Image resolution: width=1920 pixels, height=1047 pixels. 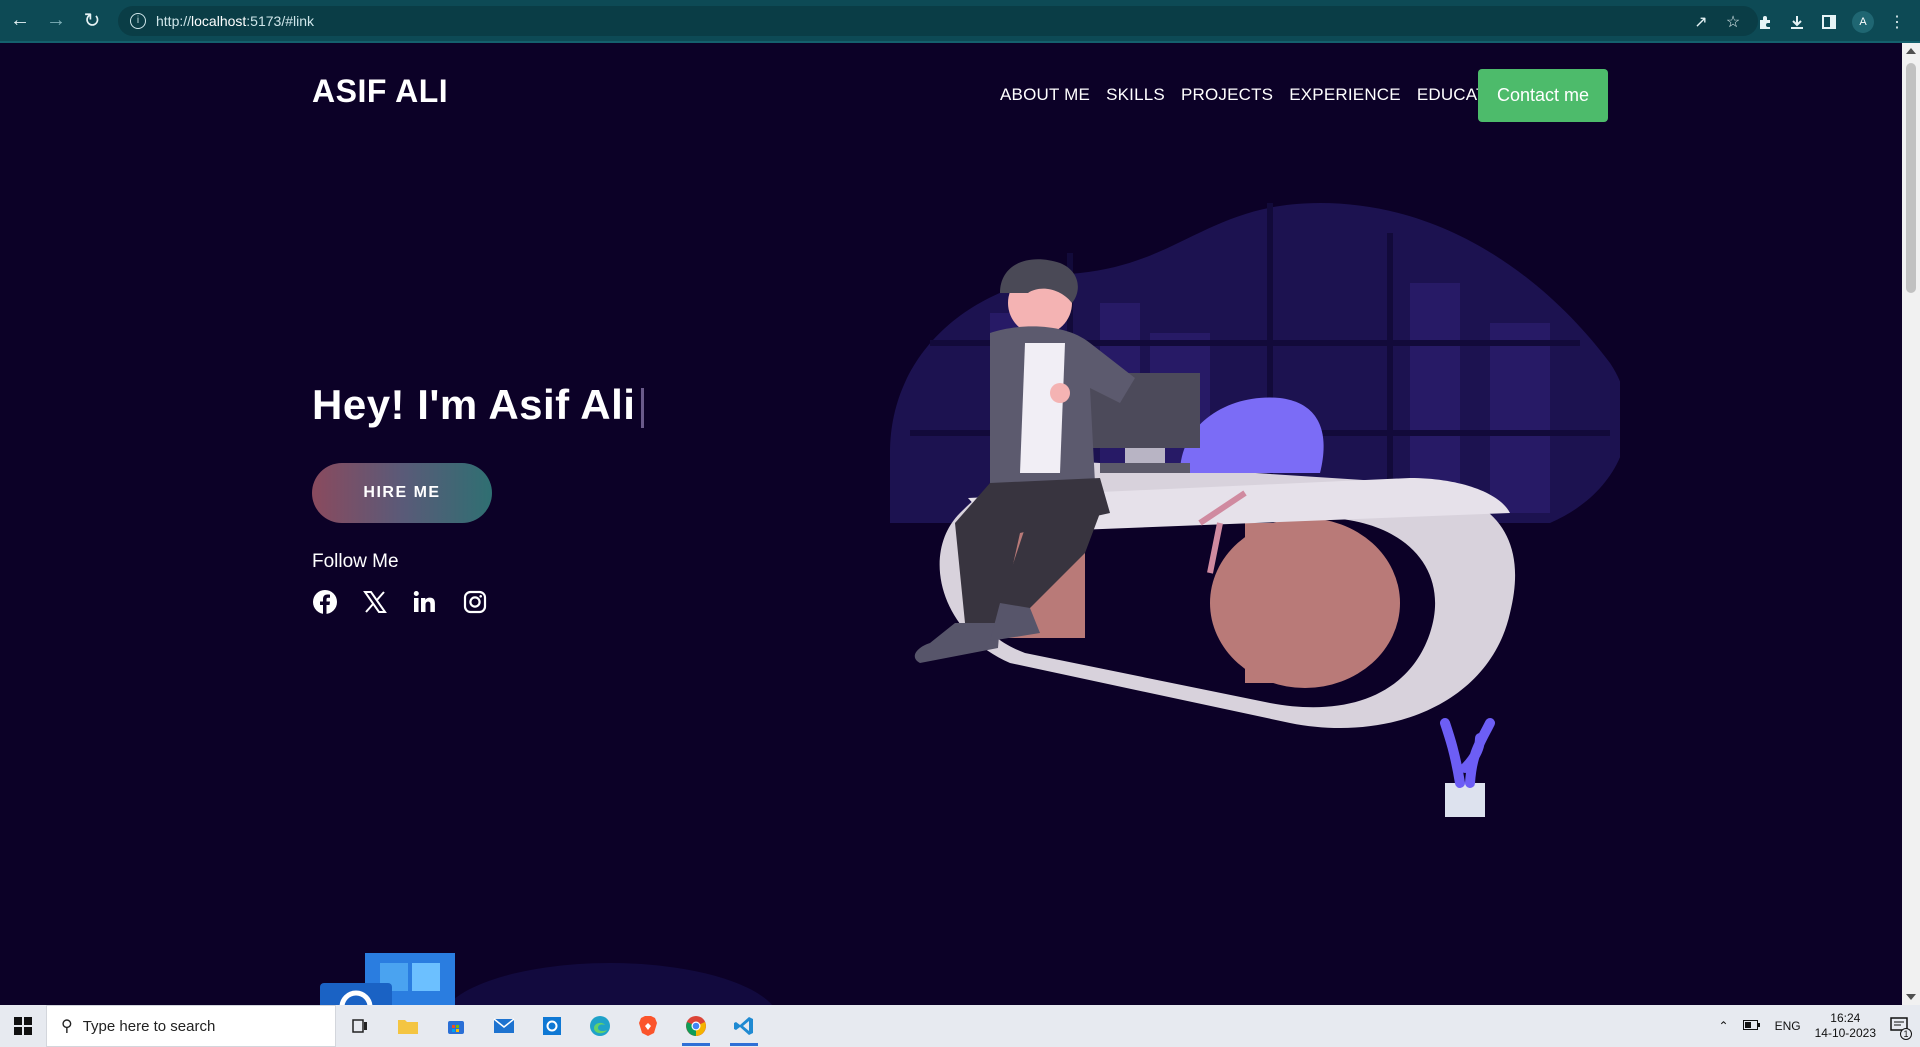 I want to click on clock-time: 16:24, so click(x=1845, y=1018).